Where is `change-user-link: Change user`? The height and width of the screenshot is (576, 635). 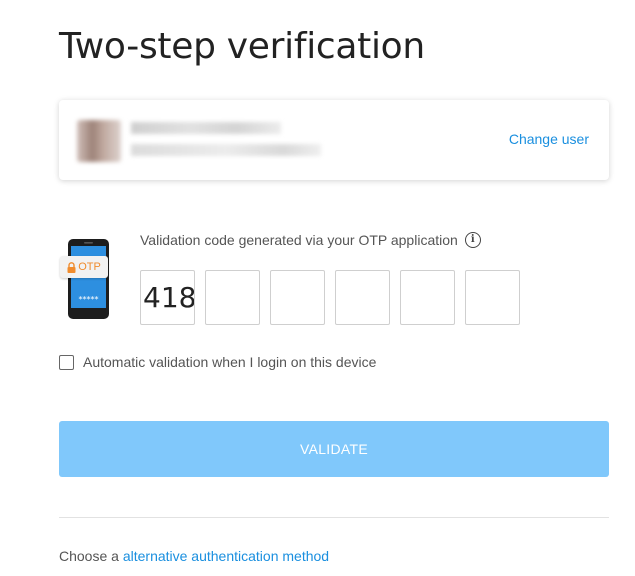 change-user-link: Change user is located at coordinates (549, 139).